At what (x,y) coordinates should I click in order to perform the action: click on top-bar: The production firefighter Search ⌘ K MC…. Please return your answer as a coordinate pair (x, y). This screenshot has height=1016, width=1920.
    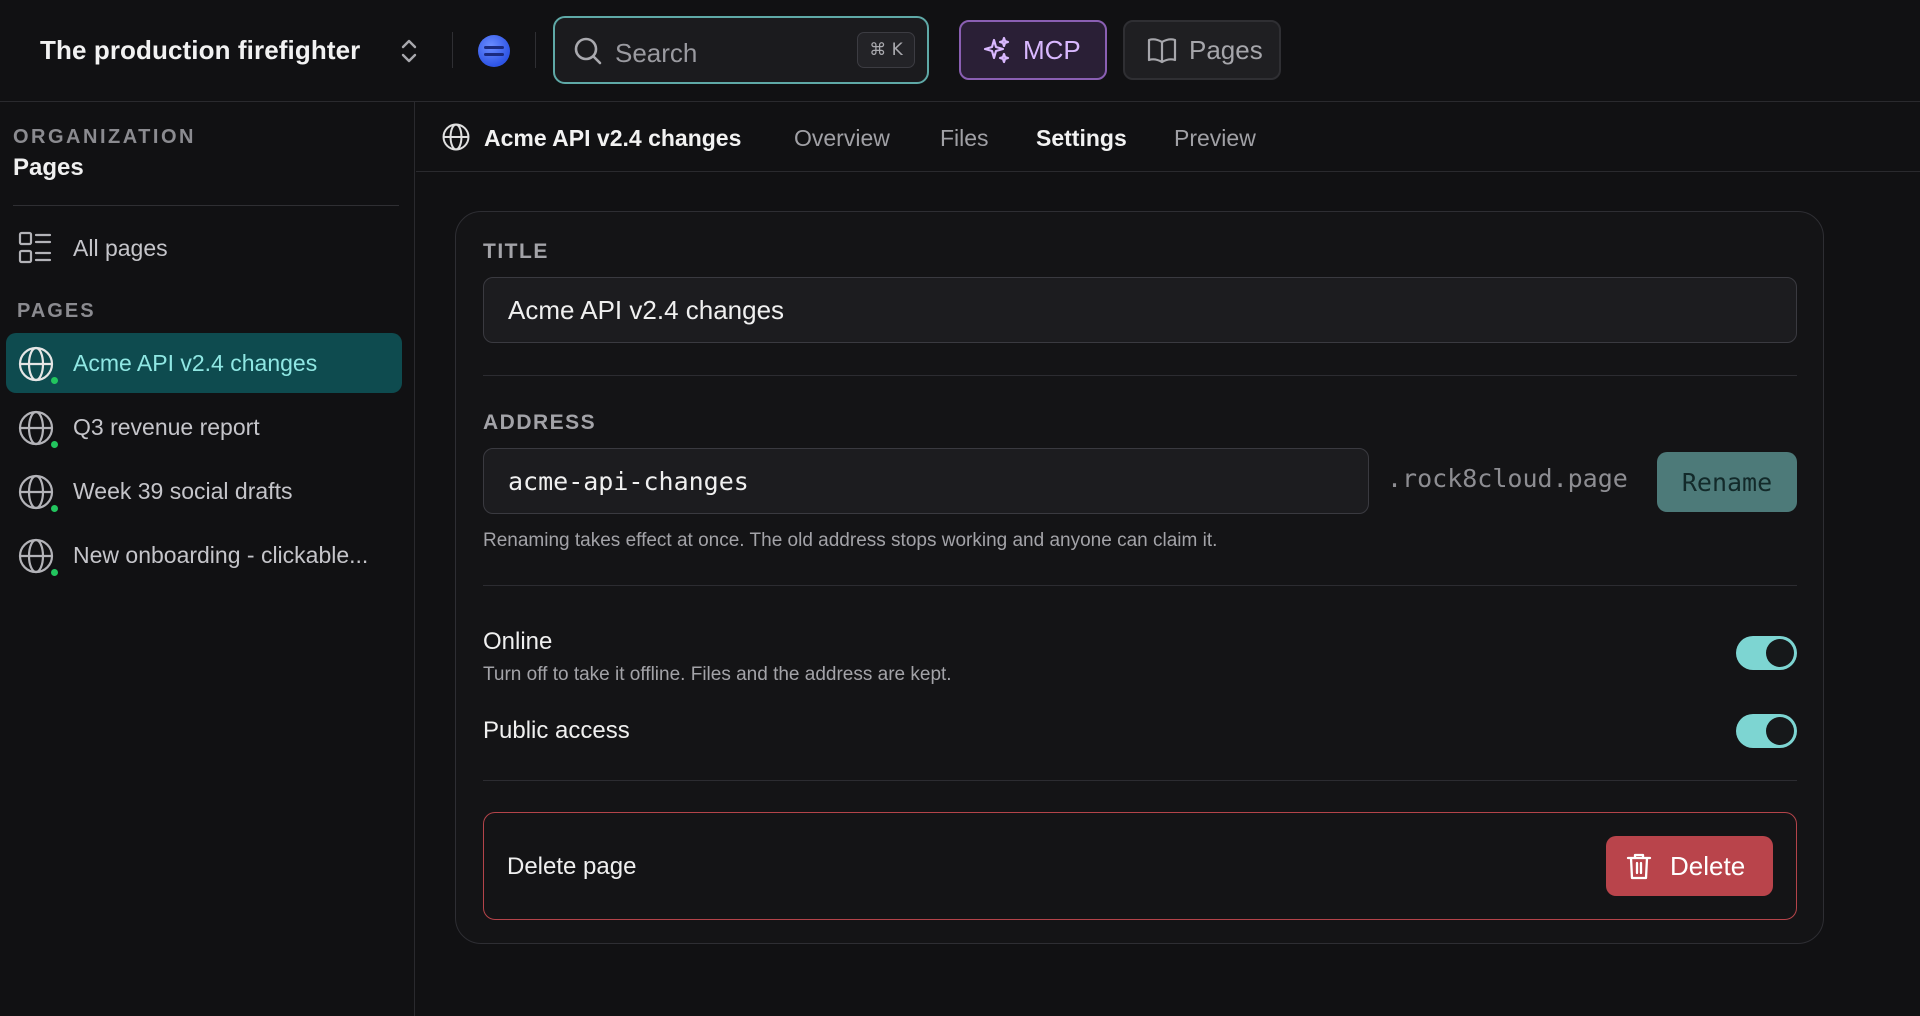
    Looking at the image, I should click on (960, 51).